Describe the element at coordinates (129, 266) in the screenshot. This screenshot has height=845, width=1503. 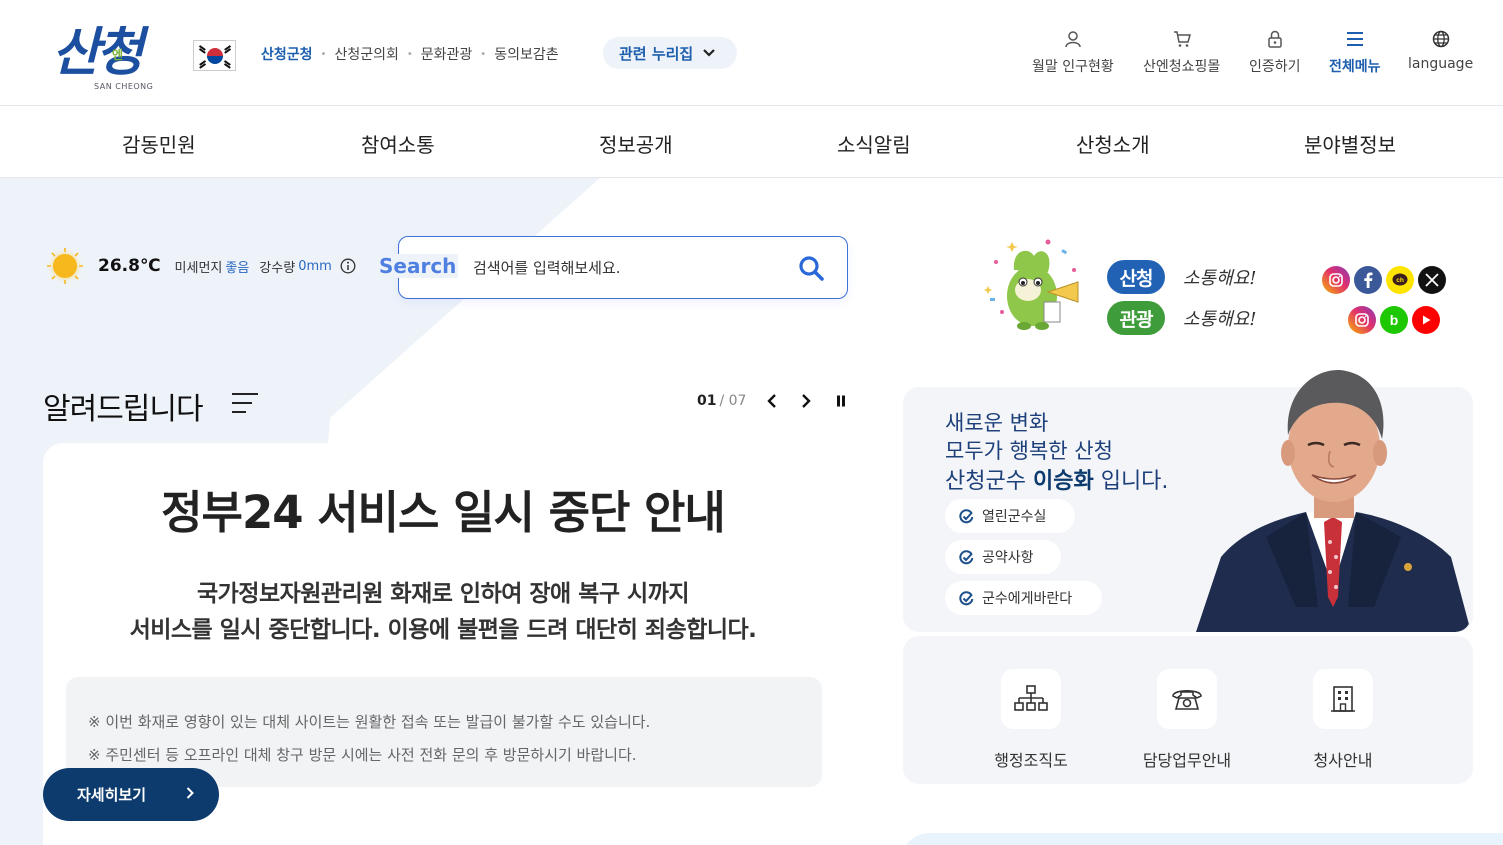
I see `temperature: 26.8℃` at that location.